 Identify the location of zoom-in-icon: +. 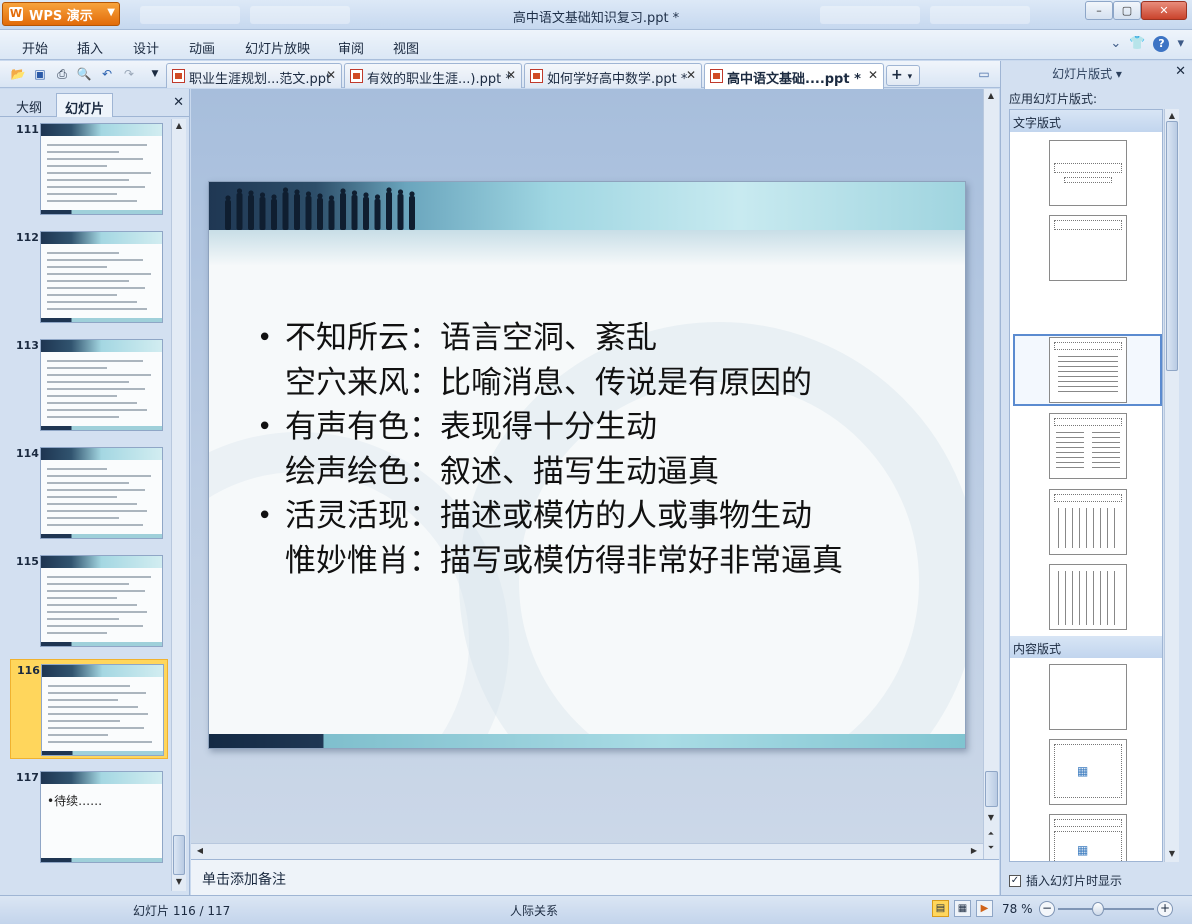
(1165, 909).